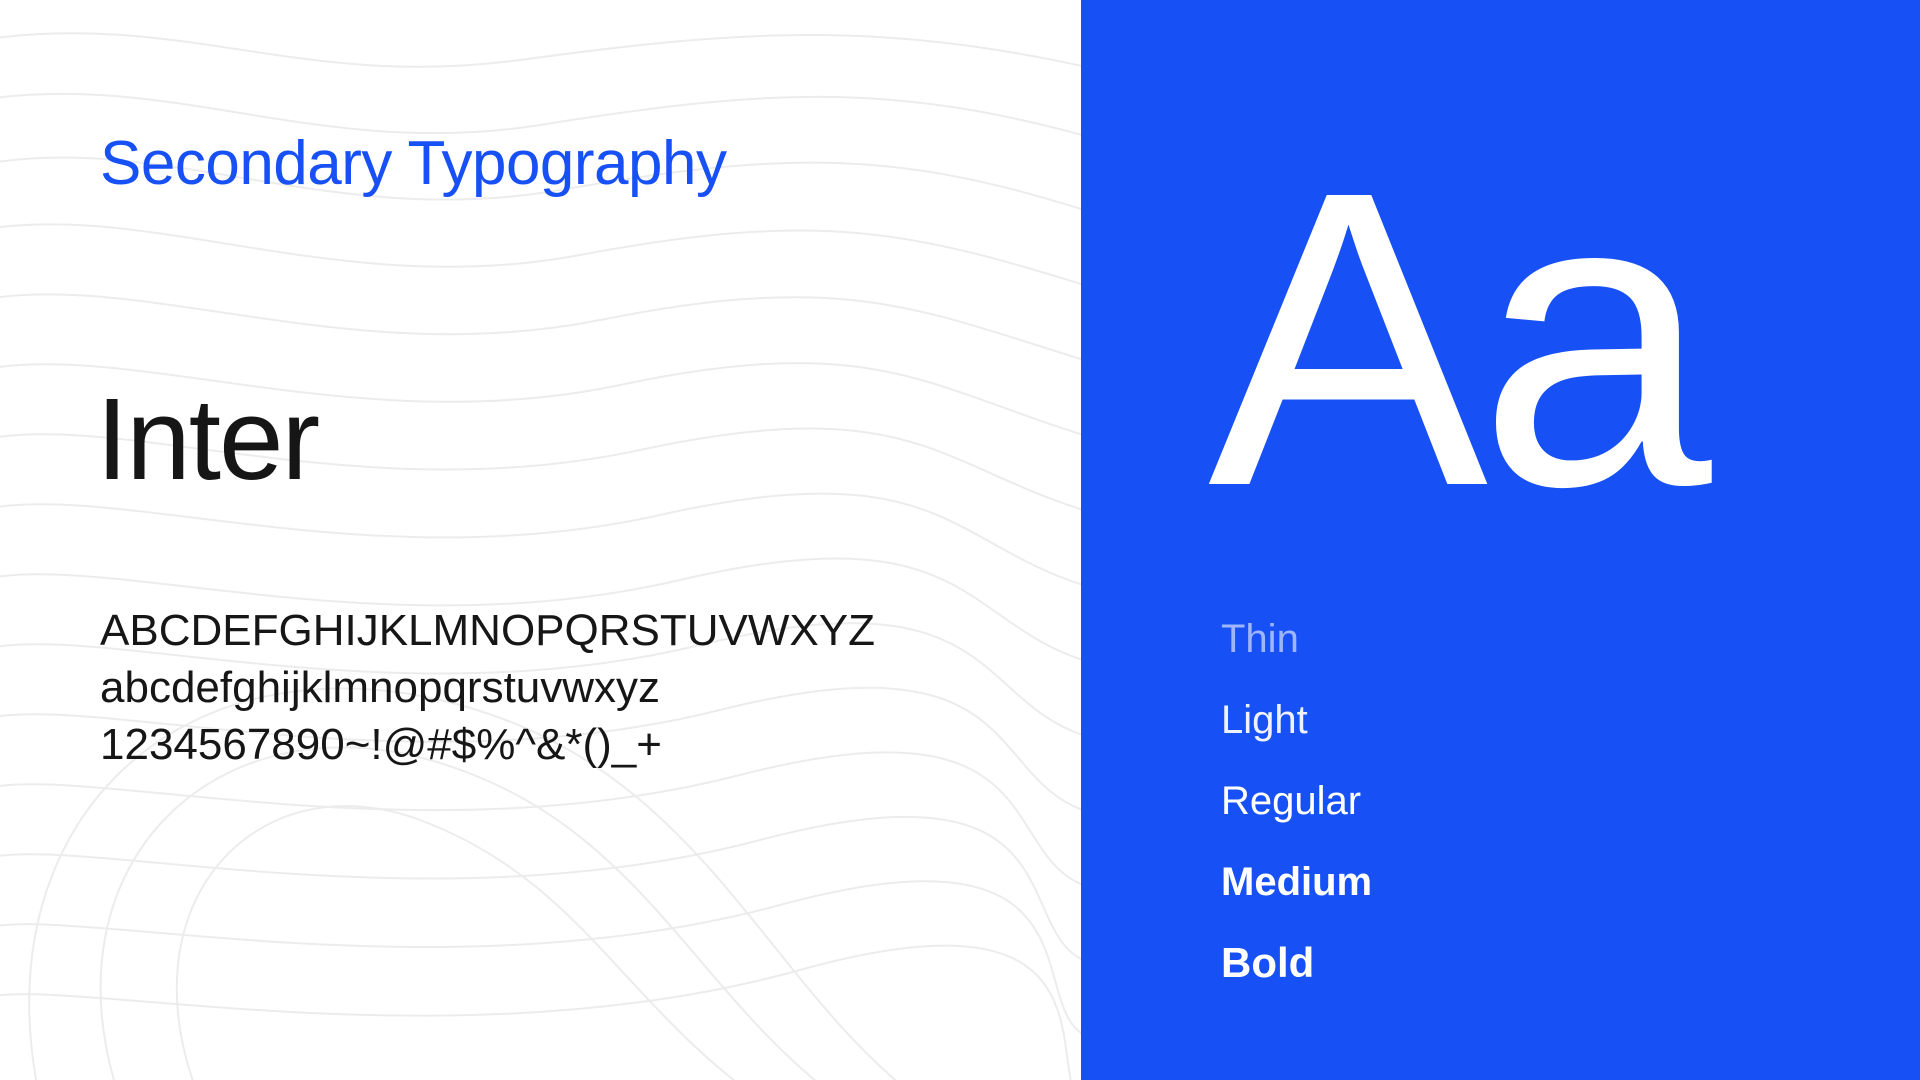 The height and width of the screenshot is (1080, 1920). I want to click on uppercase-alphabet: ABCDEFGHIJKLMNOPQRSTUVWXYZ, so click(487, 630).